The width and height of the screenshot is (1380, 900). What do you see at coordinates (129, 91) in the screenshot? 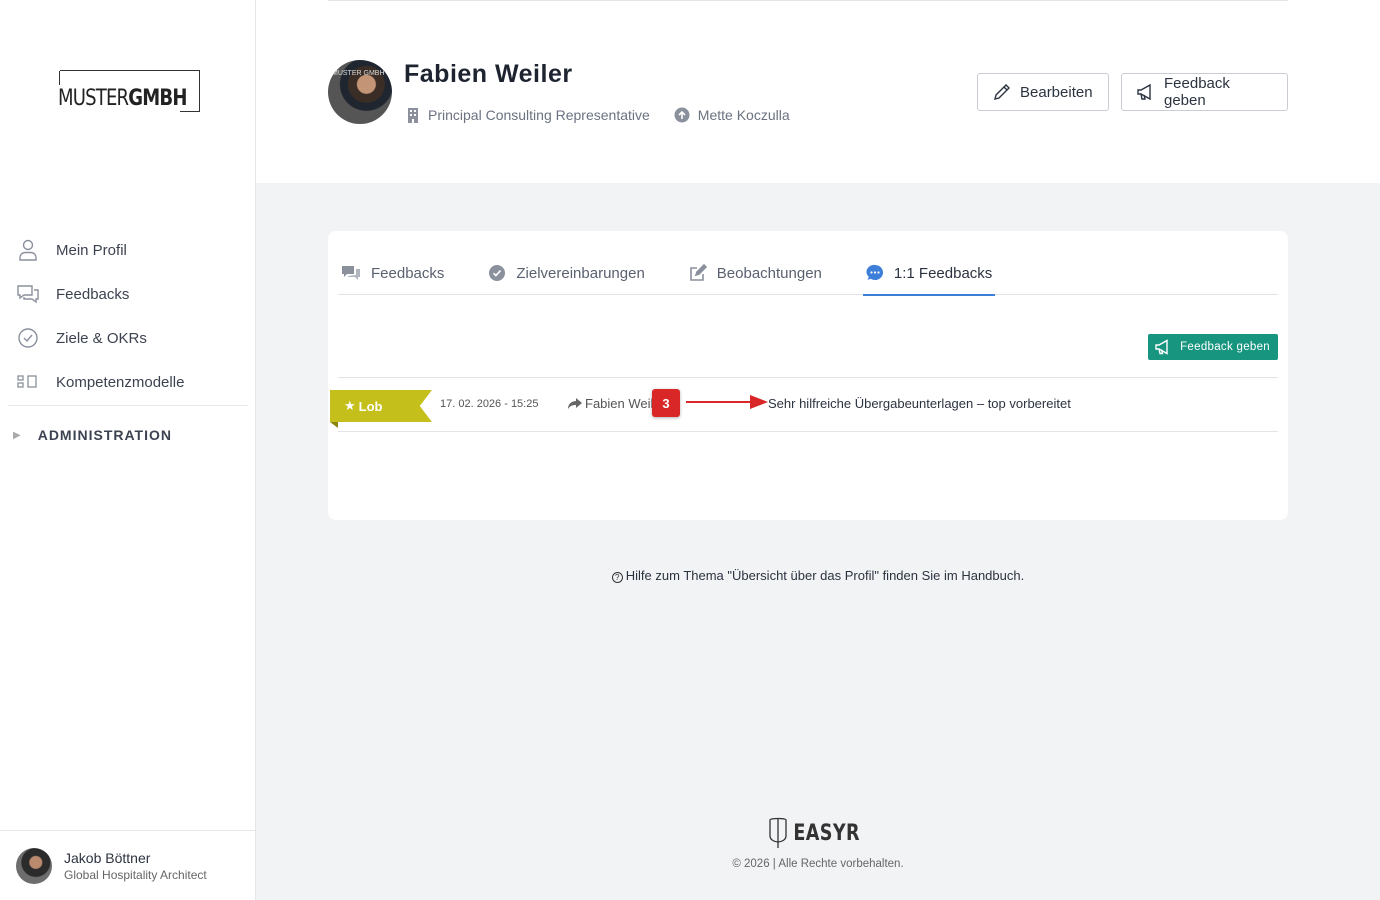
I see `company-logo: MUSTERGMBH` at bounding box center [129, 91].